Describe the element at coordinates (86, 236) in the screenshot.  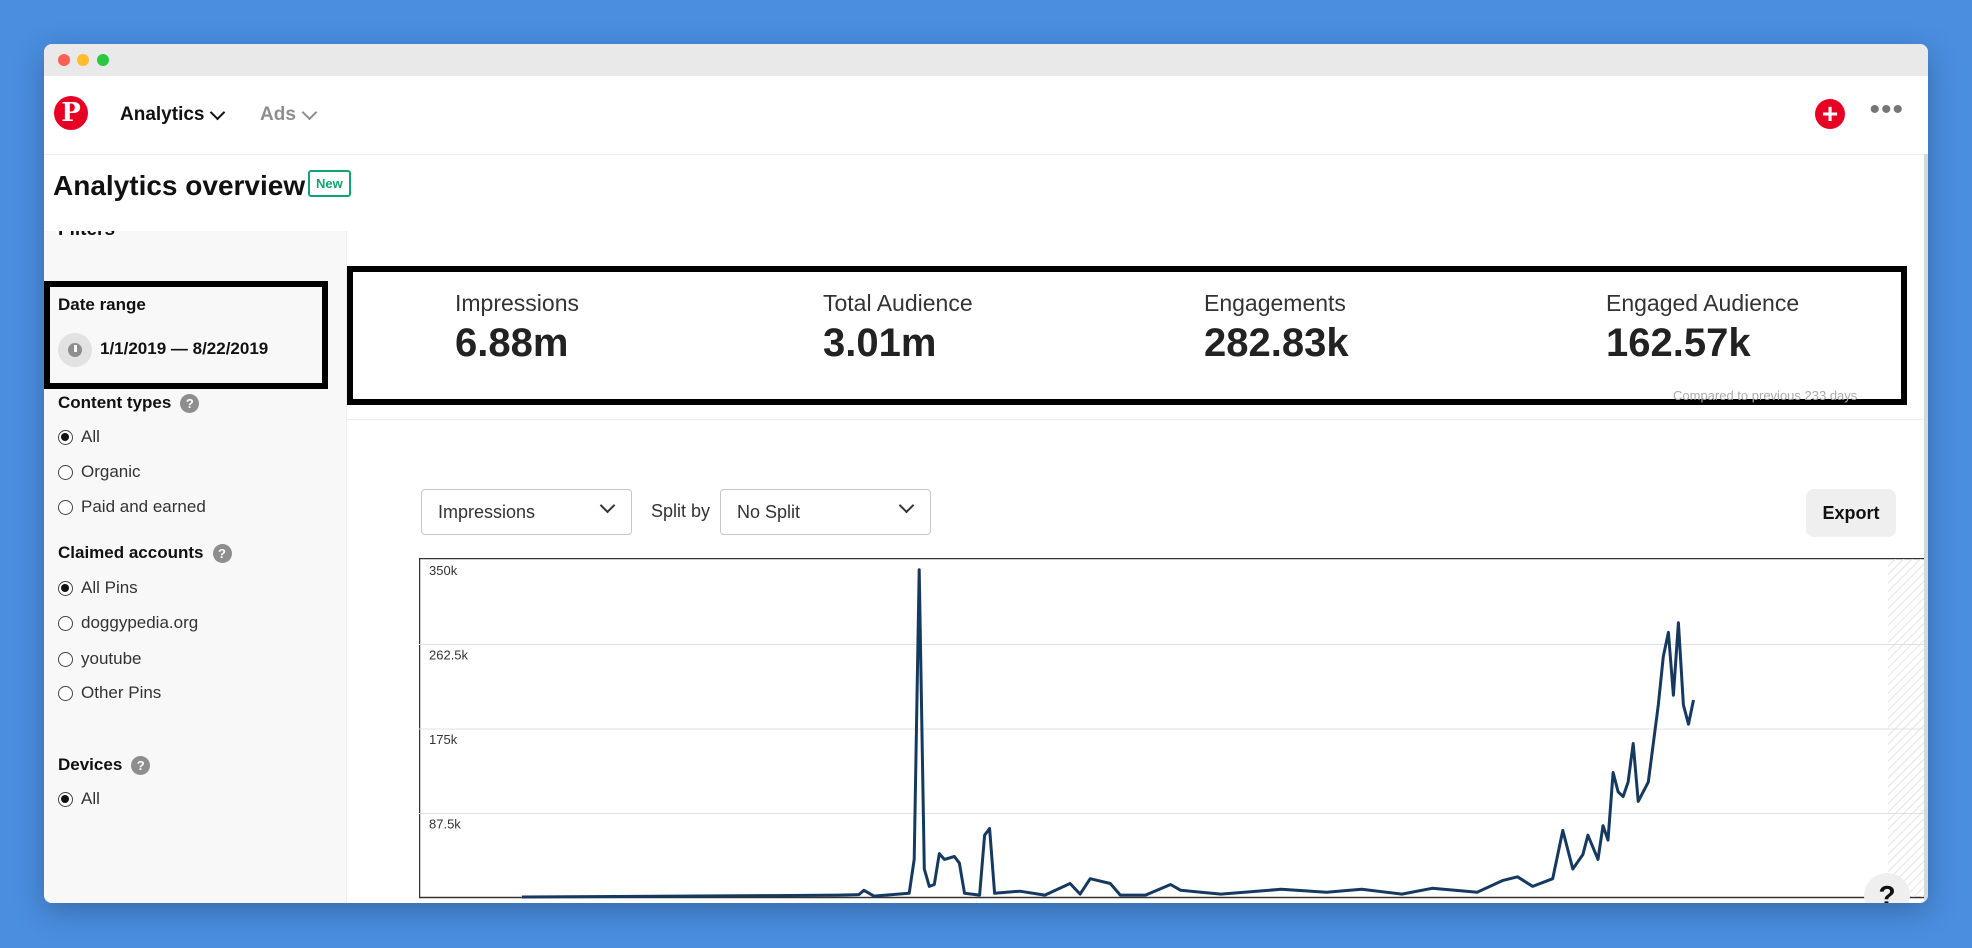
I see `filters-title: Filters` at that location.